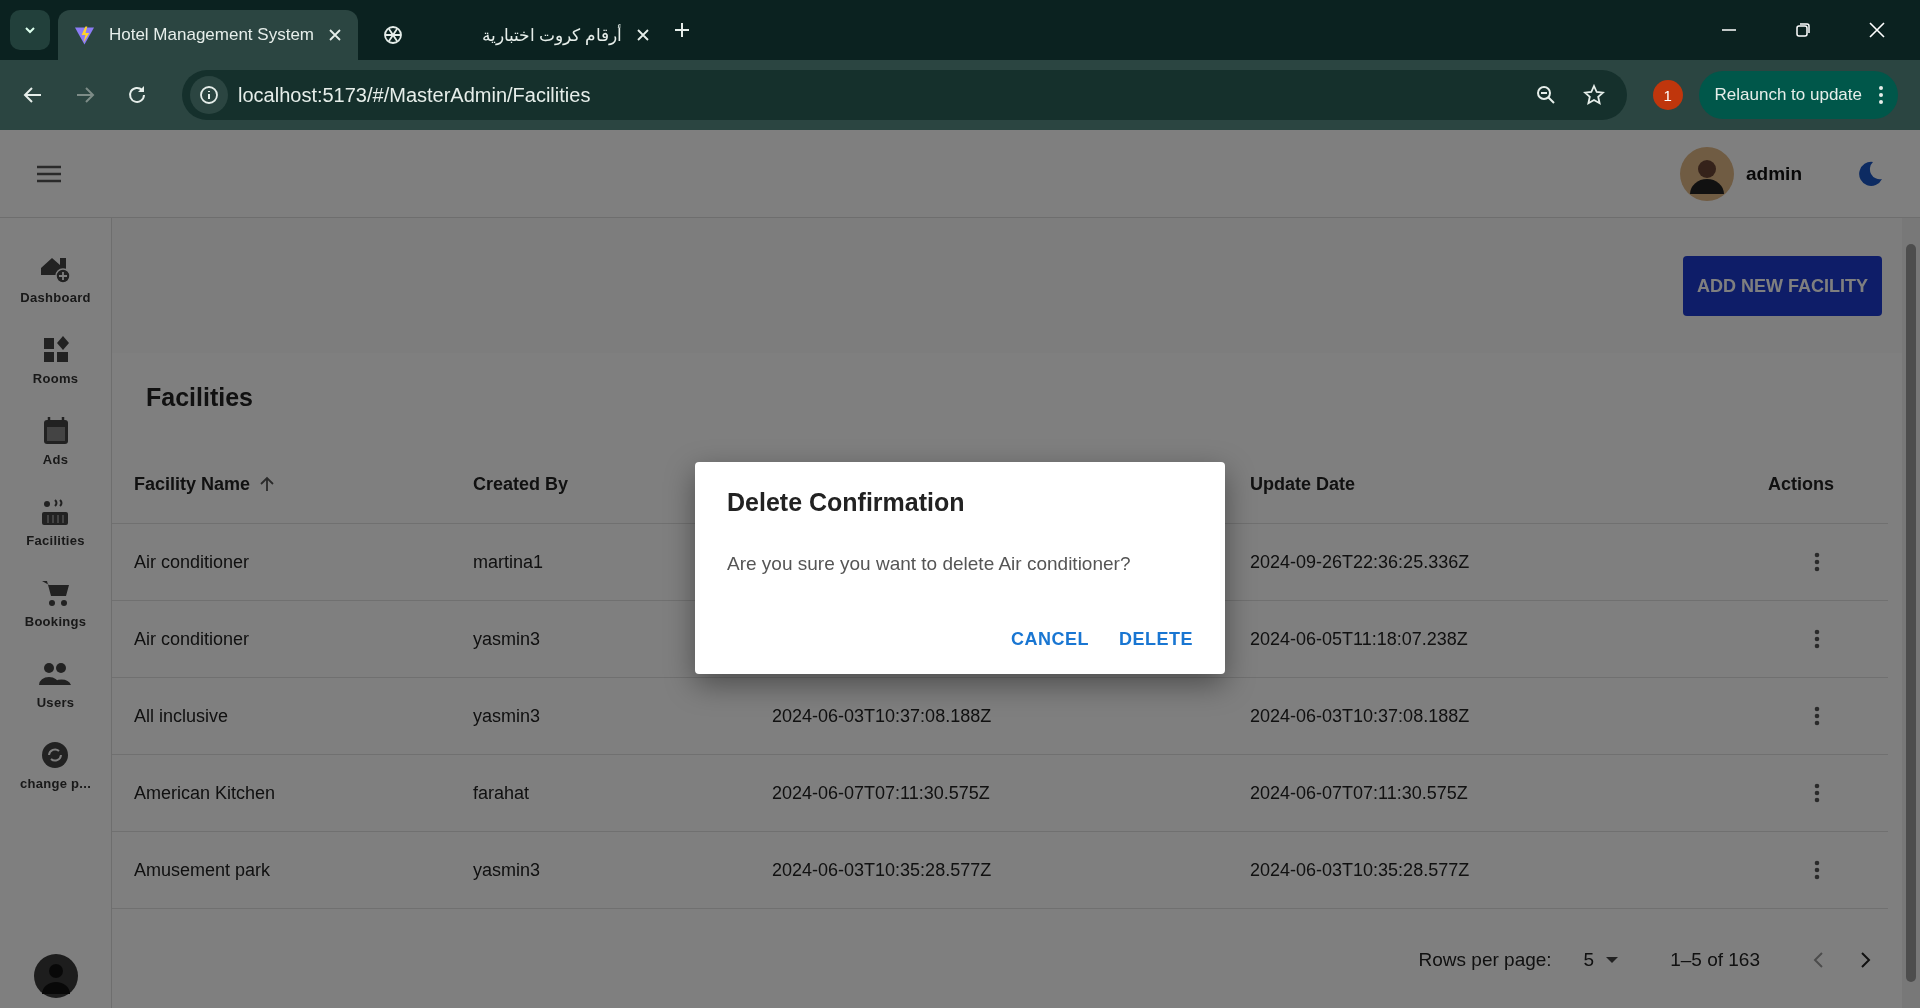 This screenshot has height=1008, width=1920. Describe the element at coordinates (551, 35) in the screenshot. I see `tab-title: أرقام كروت اختبارية` at that location.